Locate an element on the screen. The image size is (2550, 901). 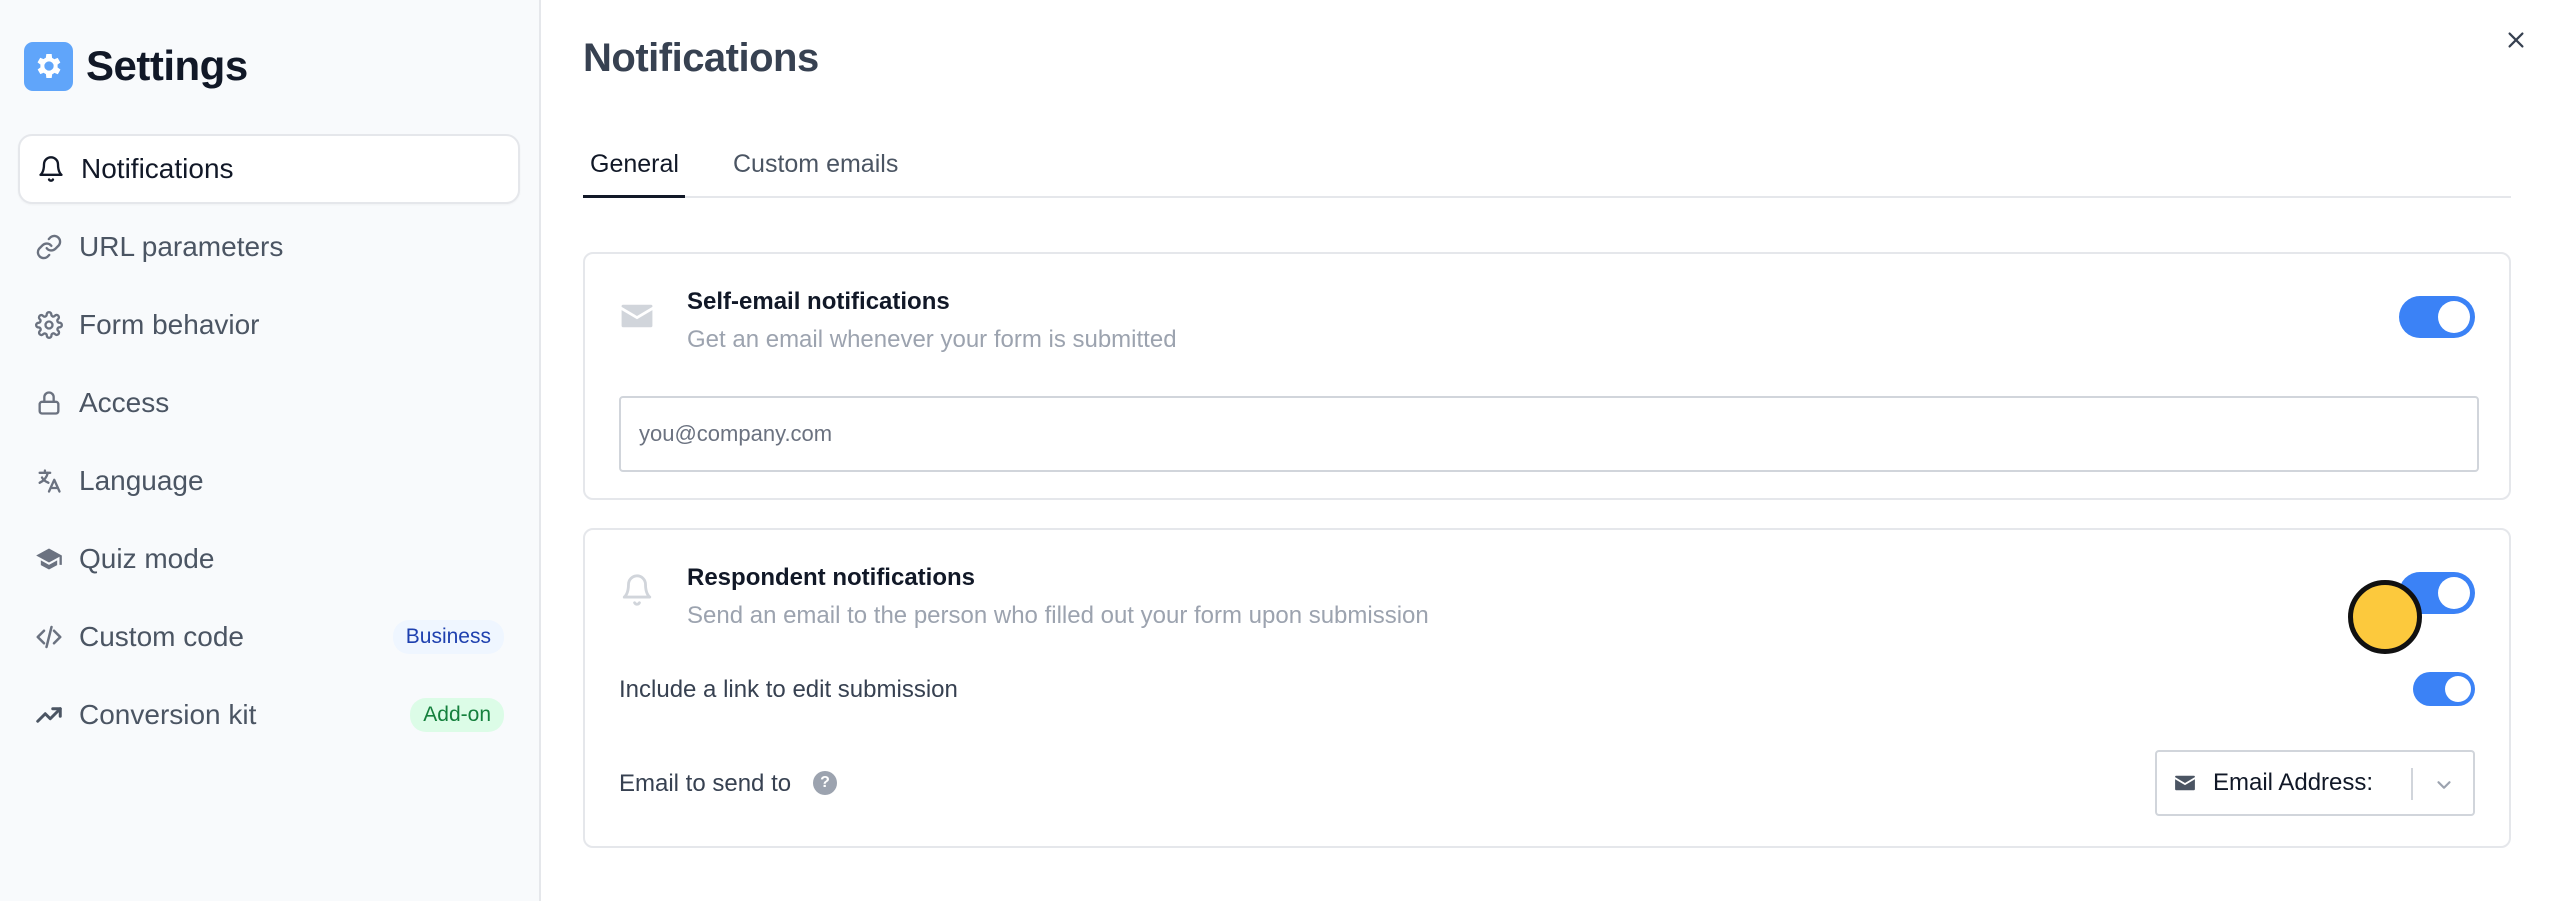
respondent-title: Respondent notifications is located at coordinates (831, 577).